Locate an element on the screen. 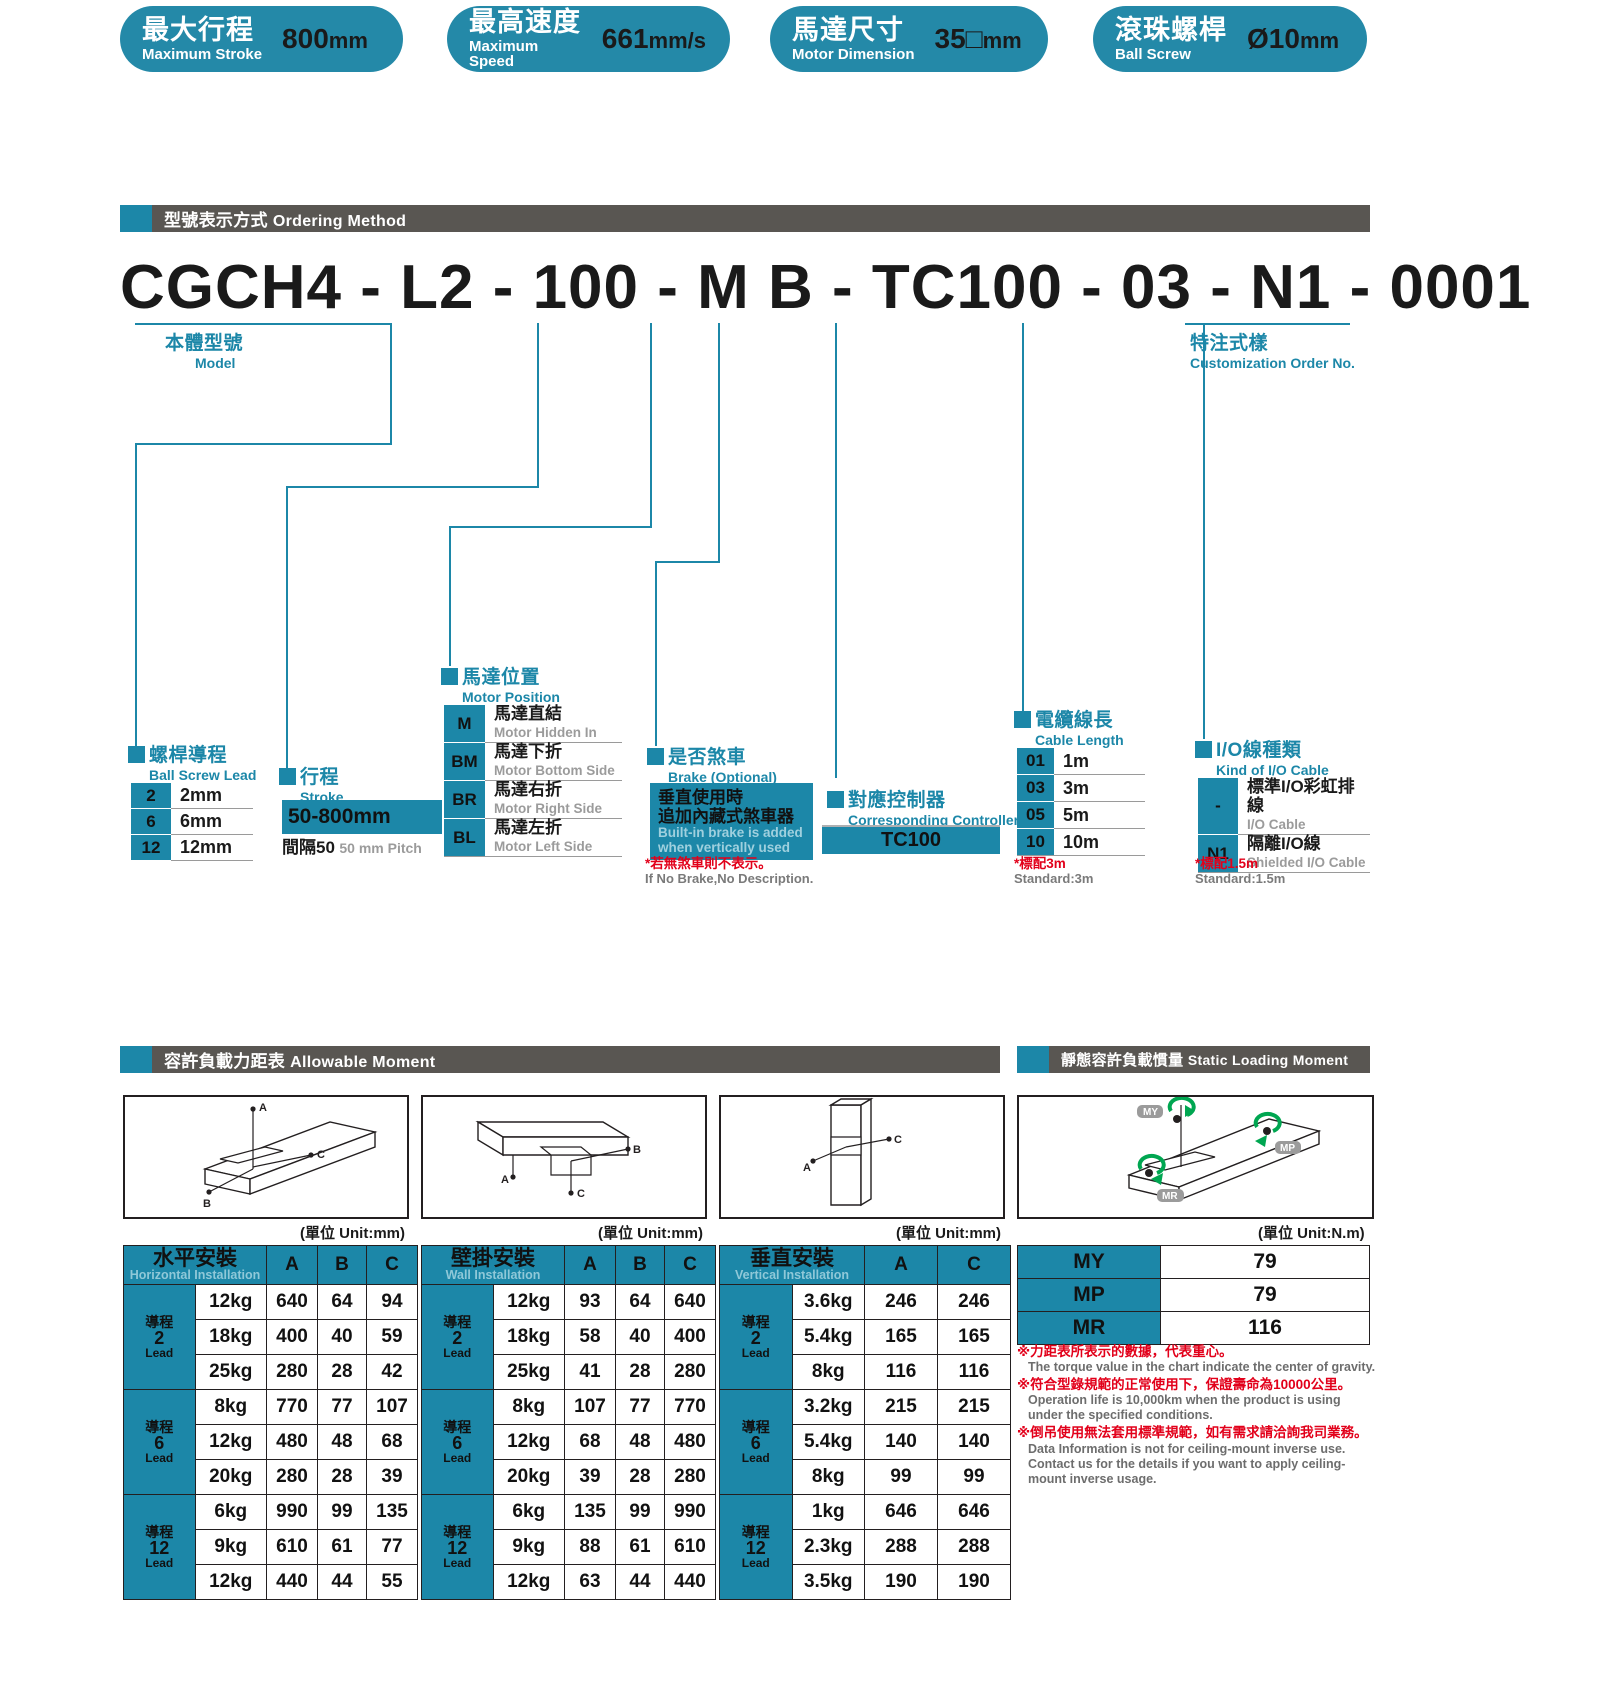 The width and height of the screenshot is (1613, 1695). svg-text: MR is located at coordinates (1170, 1196).